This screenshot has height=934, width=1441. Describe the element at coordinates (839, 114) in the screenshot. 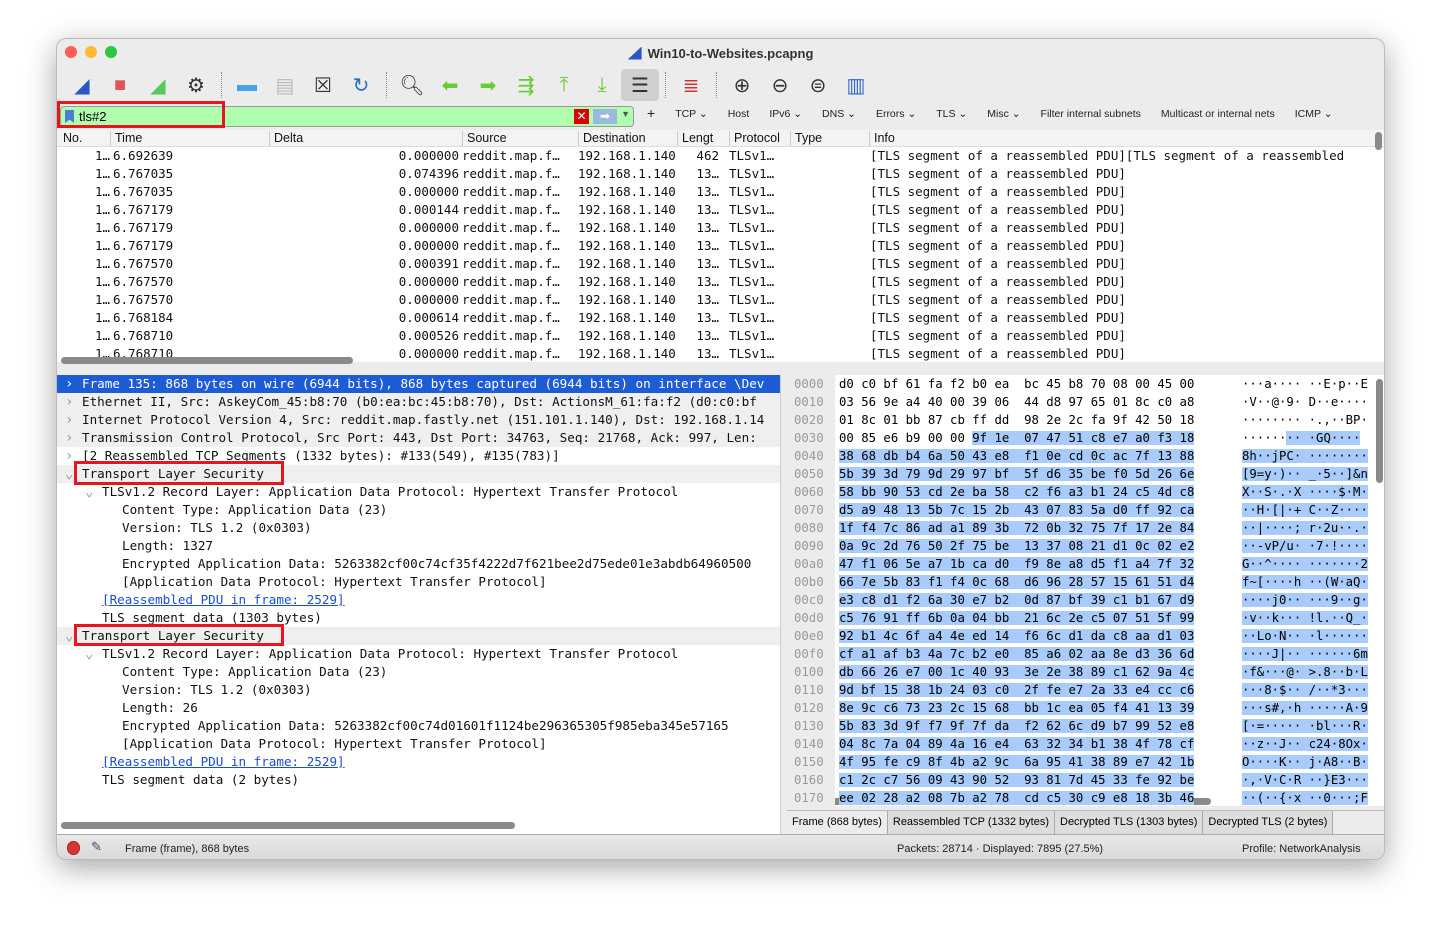

I see `filter-button: DNS ⌄` at that location.